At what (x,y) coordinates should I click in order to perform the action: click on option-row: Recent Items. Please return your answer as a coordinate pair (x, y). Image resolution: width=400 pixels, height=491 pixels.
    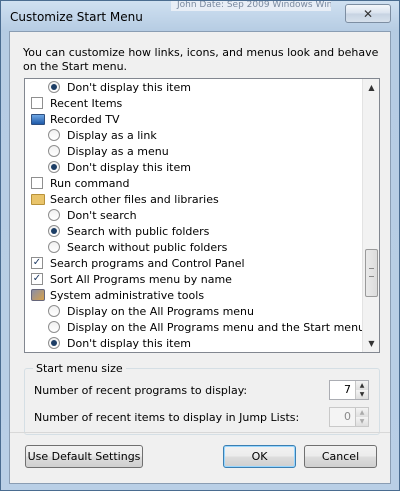
    Looking at the image, I should click on (76, 103).